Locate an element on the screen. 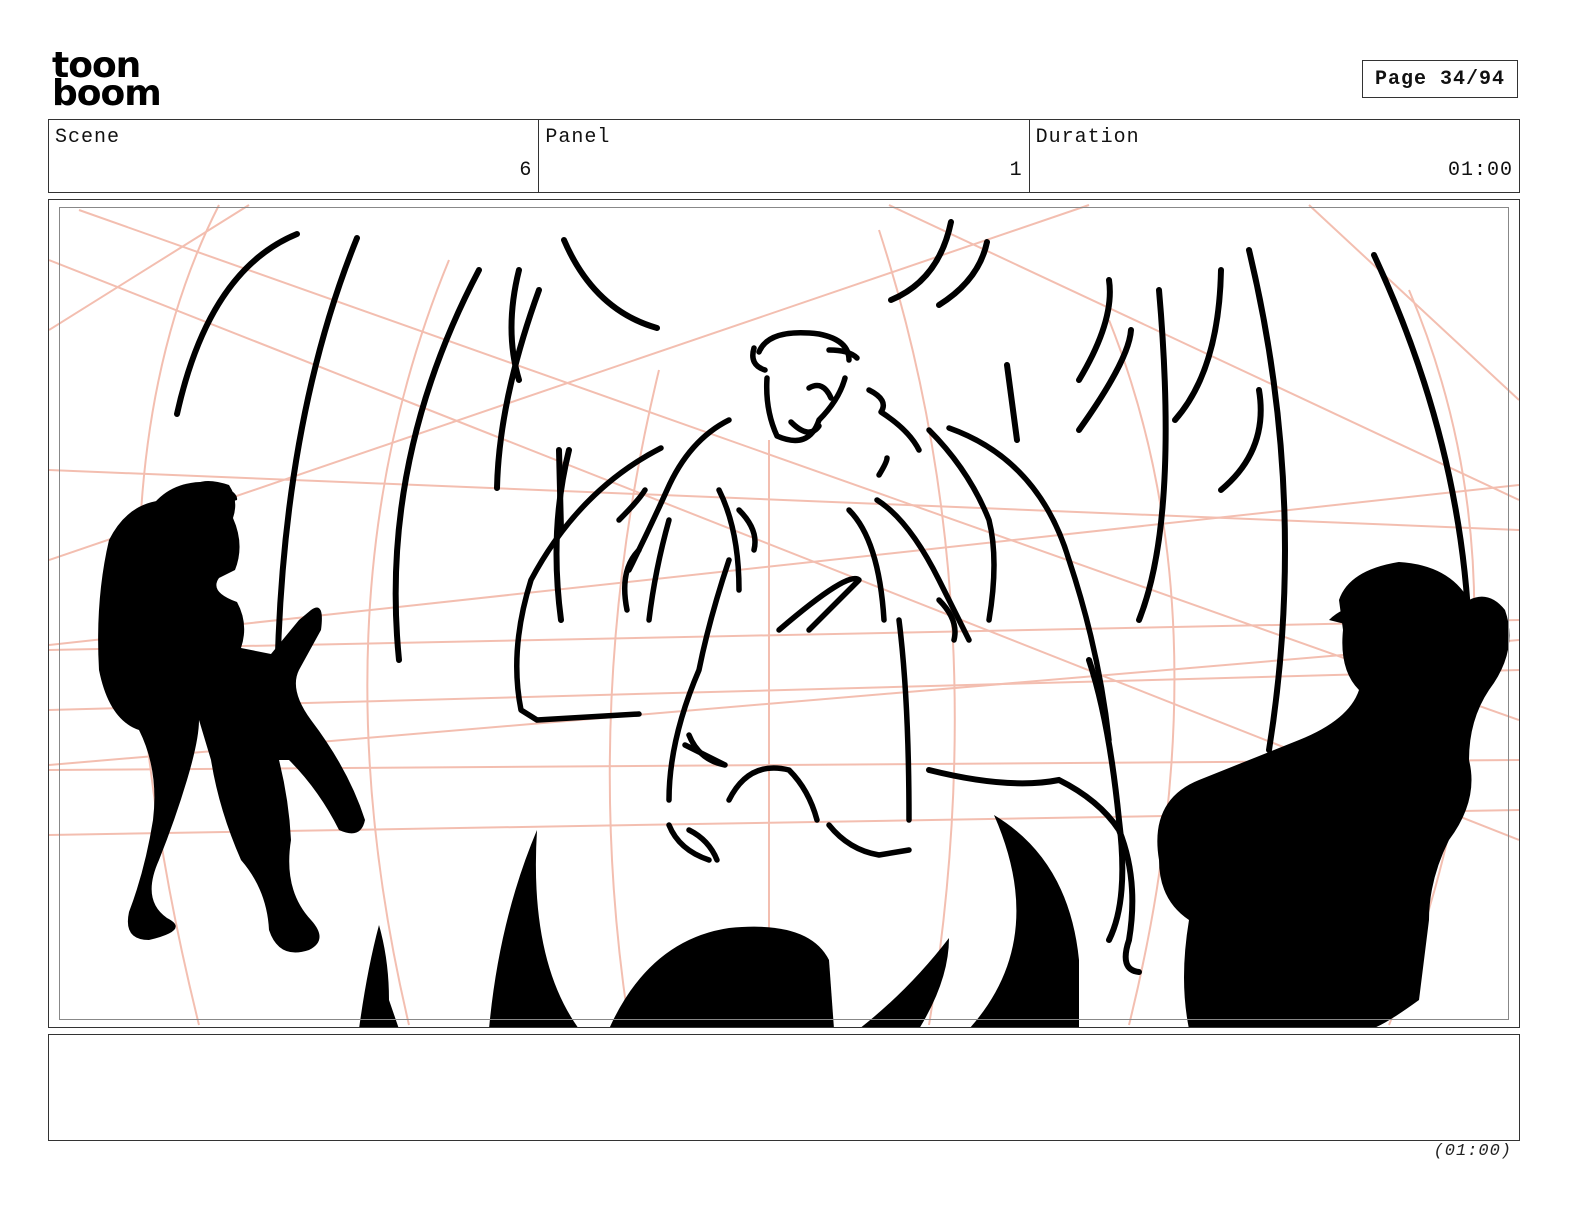  toon-boom-logo: toon boom is located at coordinates (108, 81).